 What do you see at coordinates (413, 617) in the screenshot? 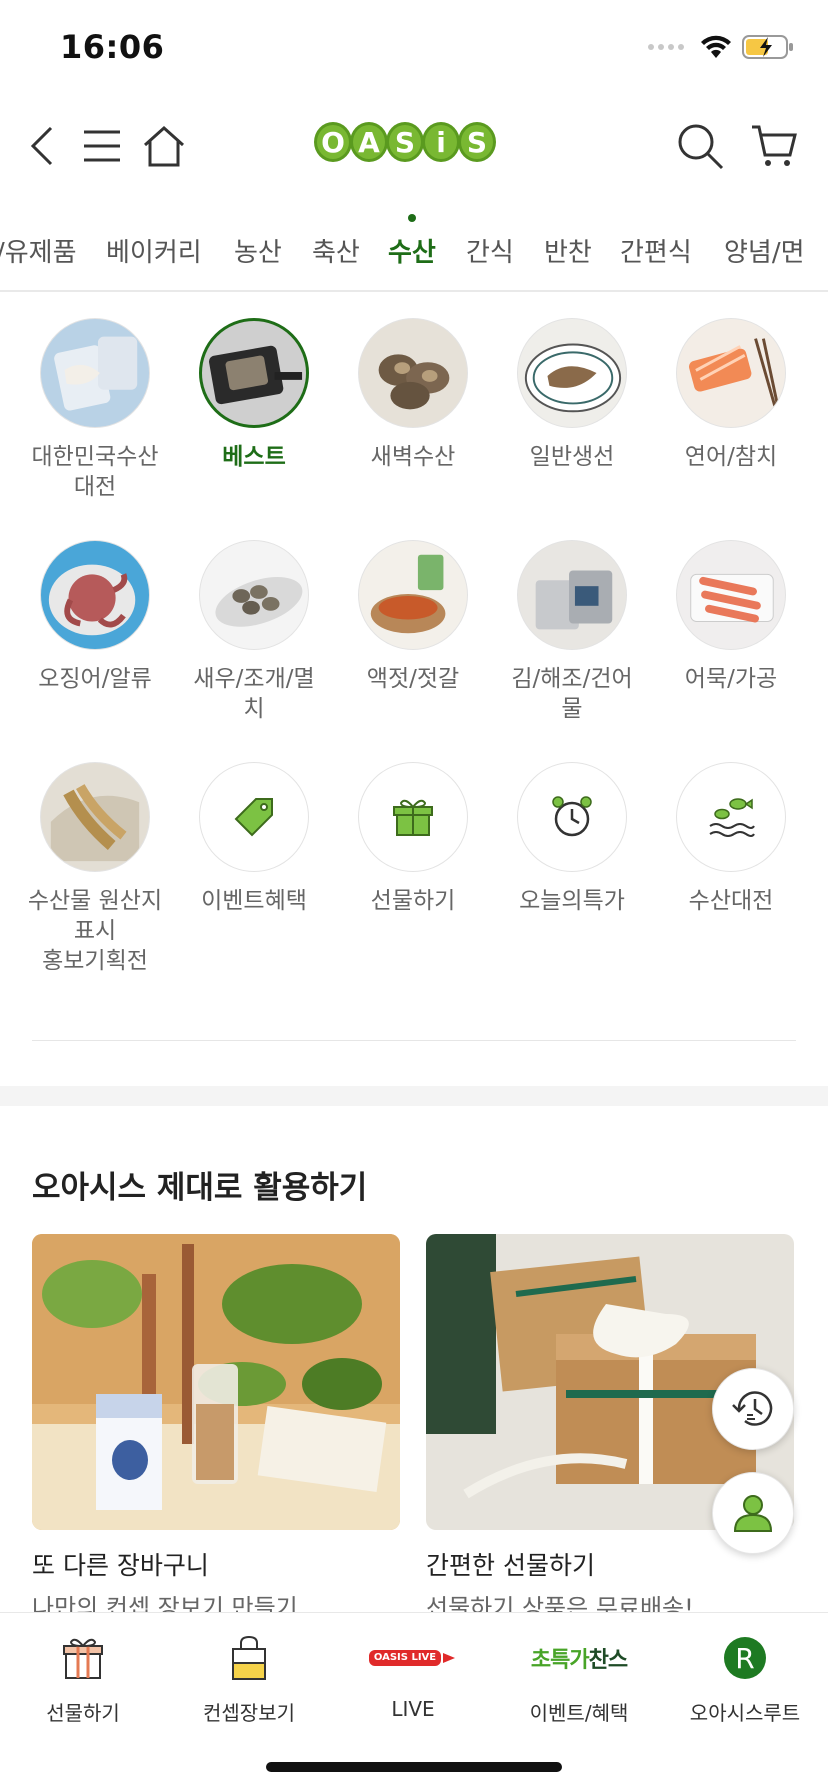
I see `subcategory-item: 액젓/젓갈` at bounding box center [413, 617].